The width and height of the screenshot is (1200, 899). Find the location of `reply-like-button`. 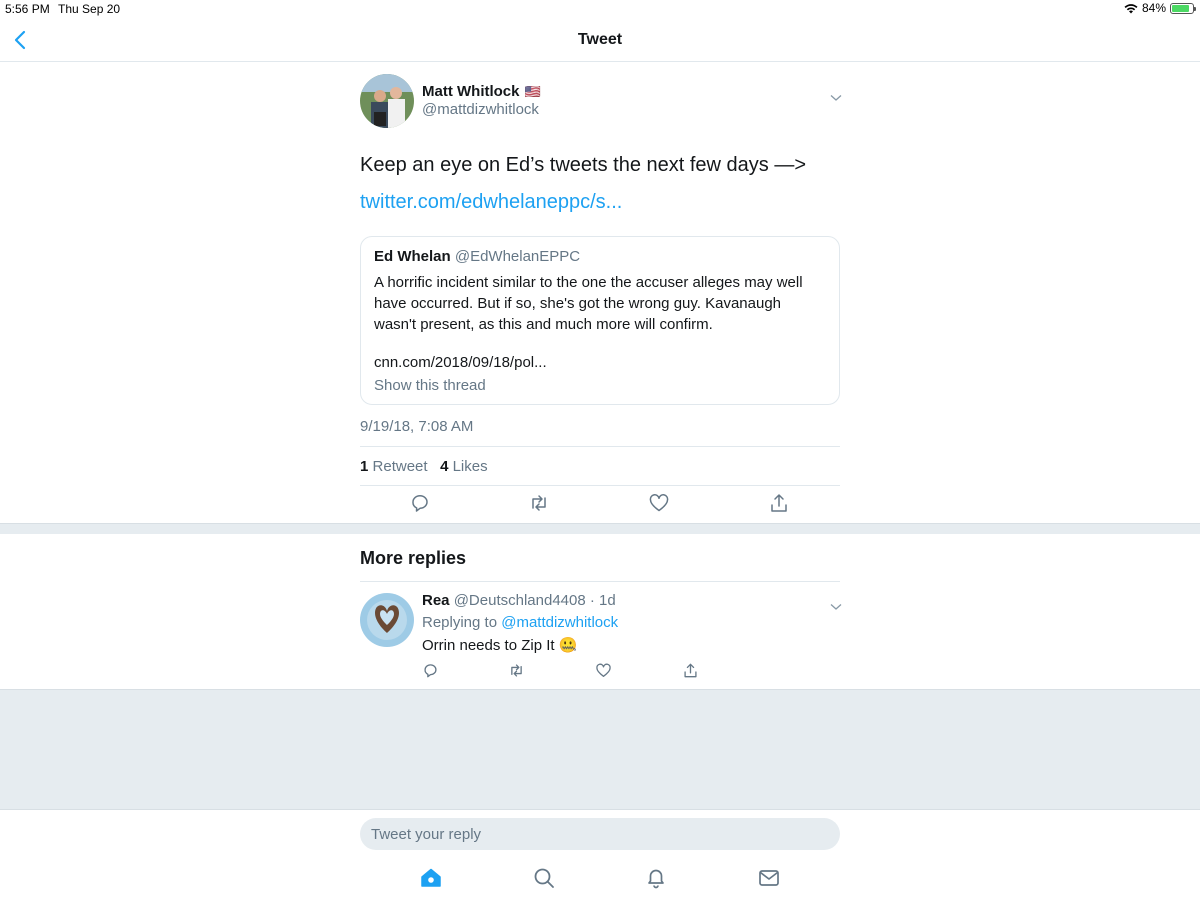

reply-like-button is located at coordinates (604, 671).